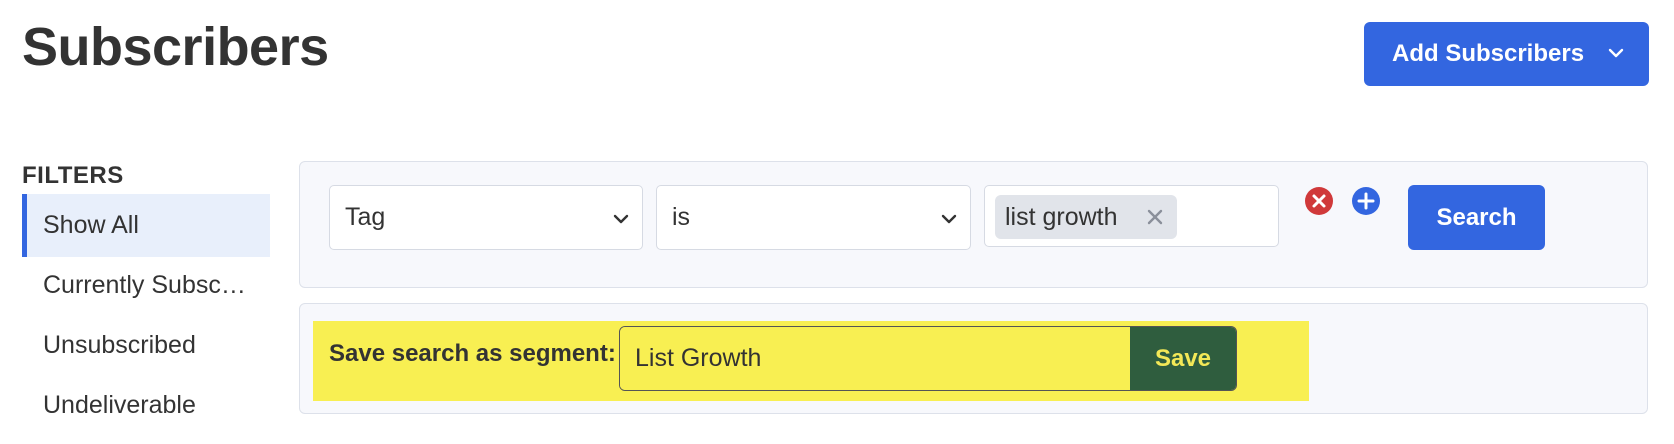  Describe the element at coordinates (119, 345) in the screenshot. I see `sidebar-item-label: Unsubscribed` at that location.